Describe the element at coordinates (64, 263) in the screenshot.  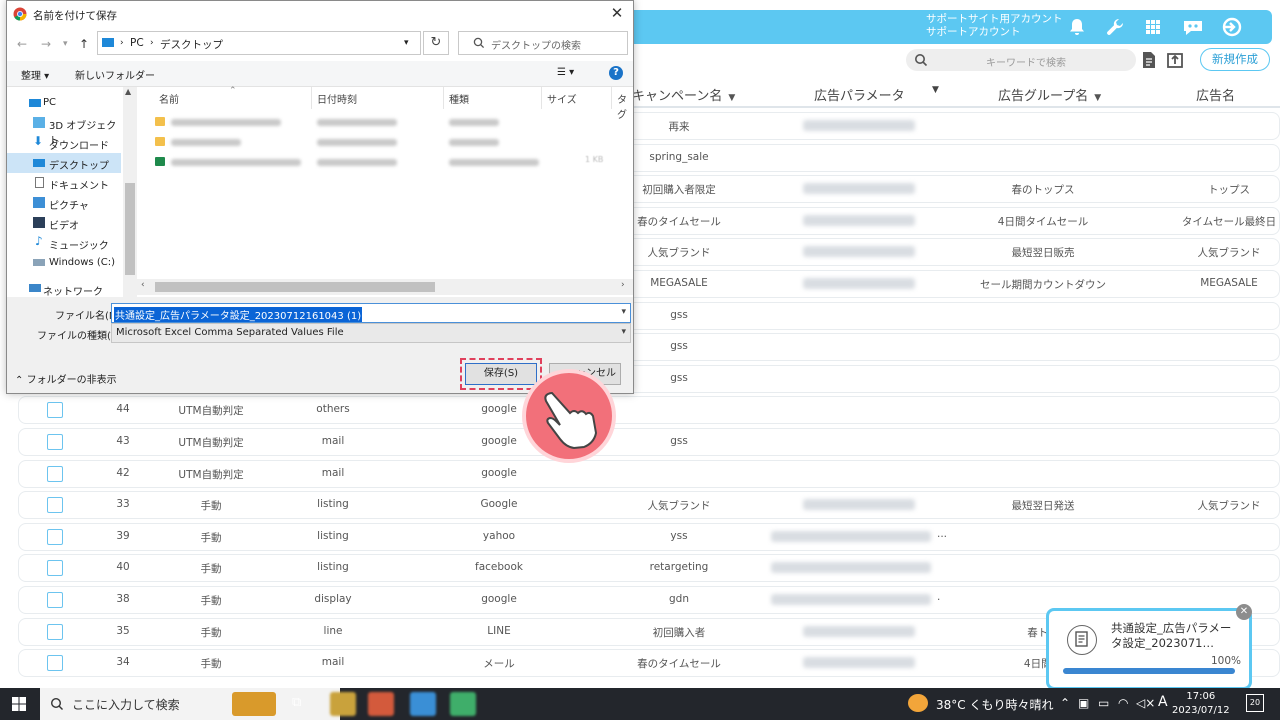
I see `tree-item-windows-c: Windows (C:)` at that location.